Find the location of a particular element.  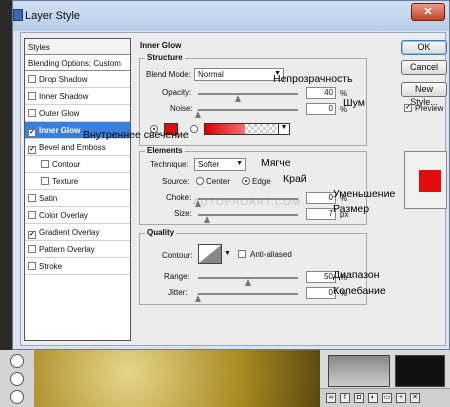

tools-panel is located at coordinates (17, 378).